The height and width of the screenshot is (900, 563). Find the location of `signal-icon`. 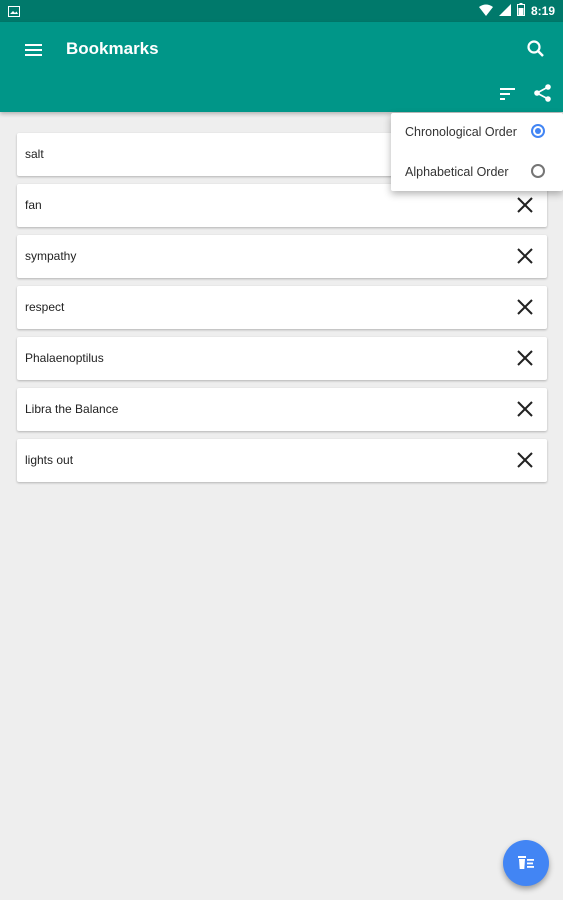

signal-icon is located at coordinates (504, 11).